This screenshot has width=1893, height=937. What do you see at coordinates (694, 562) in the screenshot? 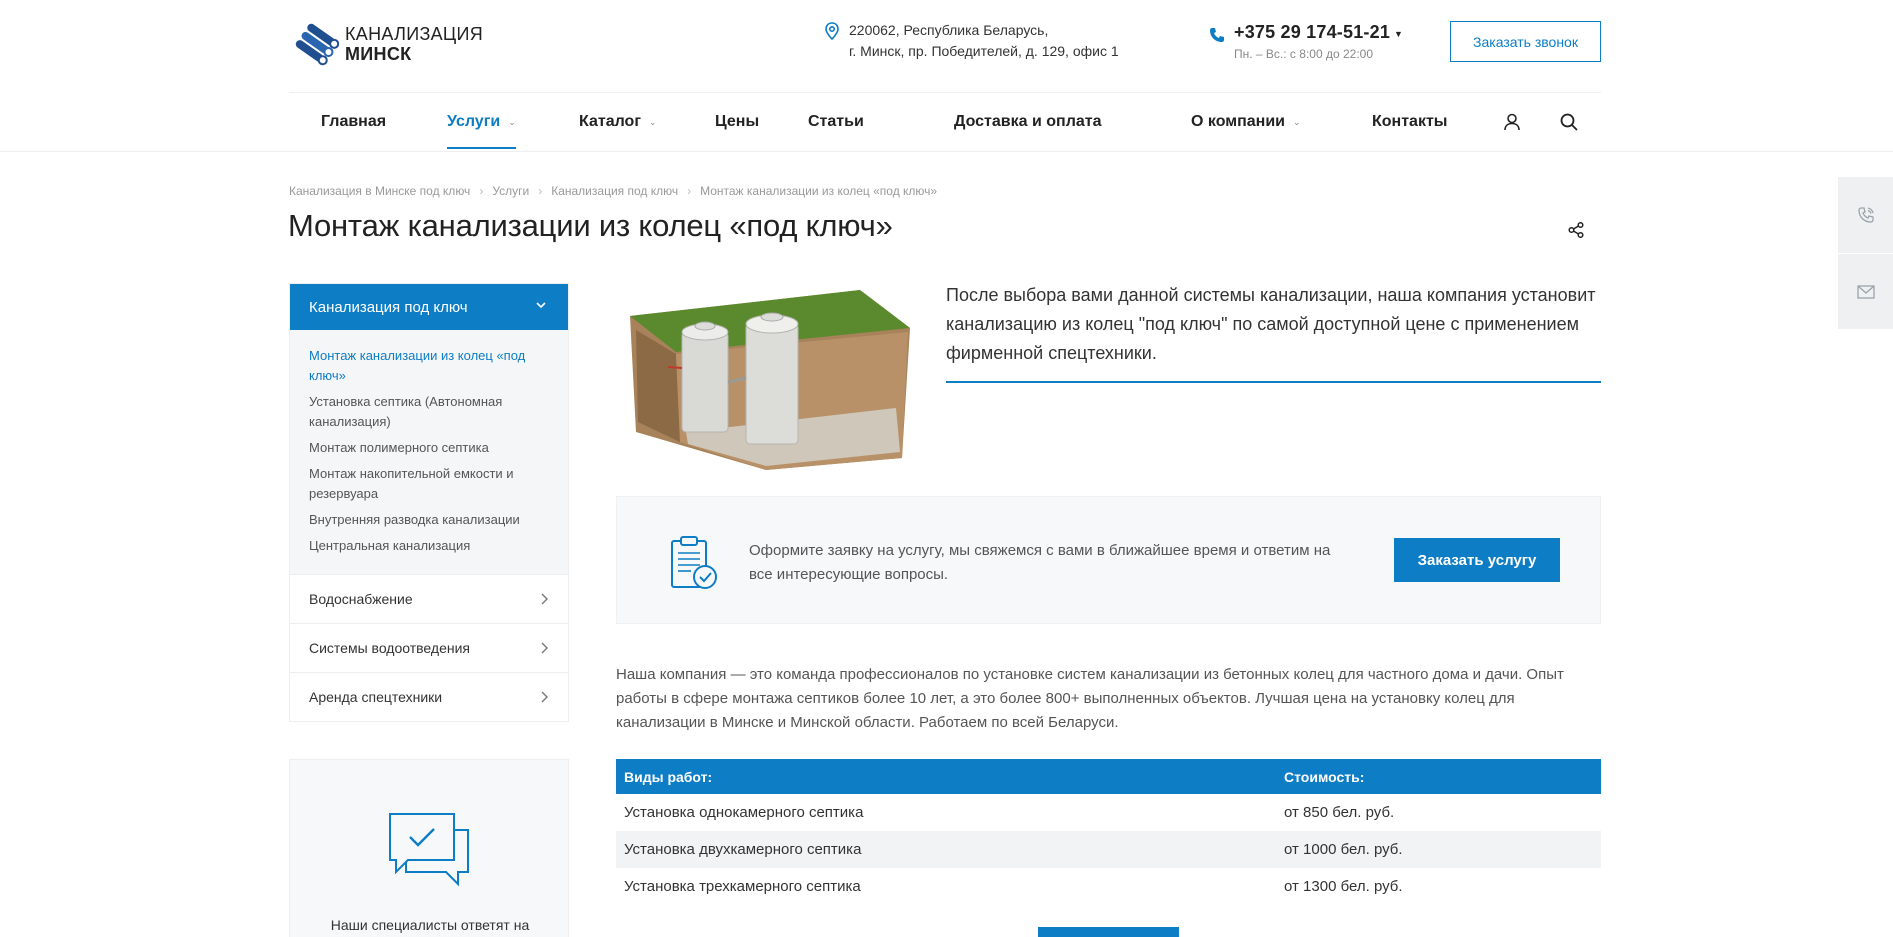
I see `clipboard-check-icon` at bounding box center [694, 562].